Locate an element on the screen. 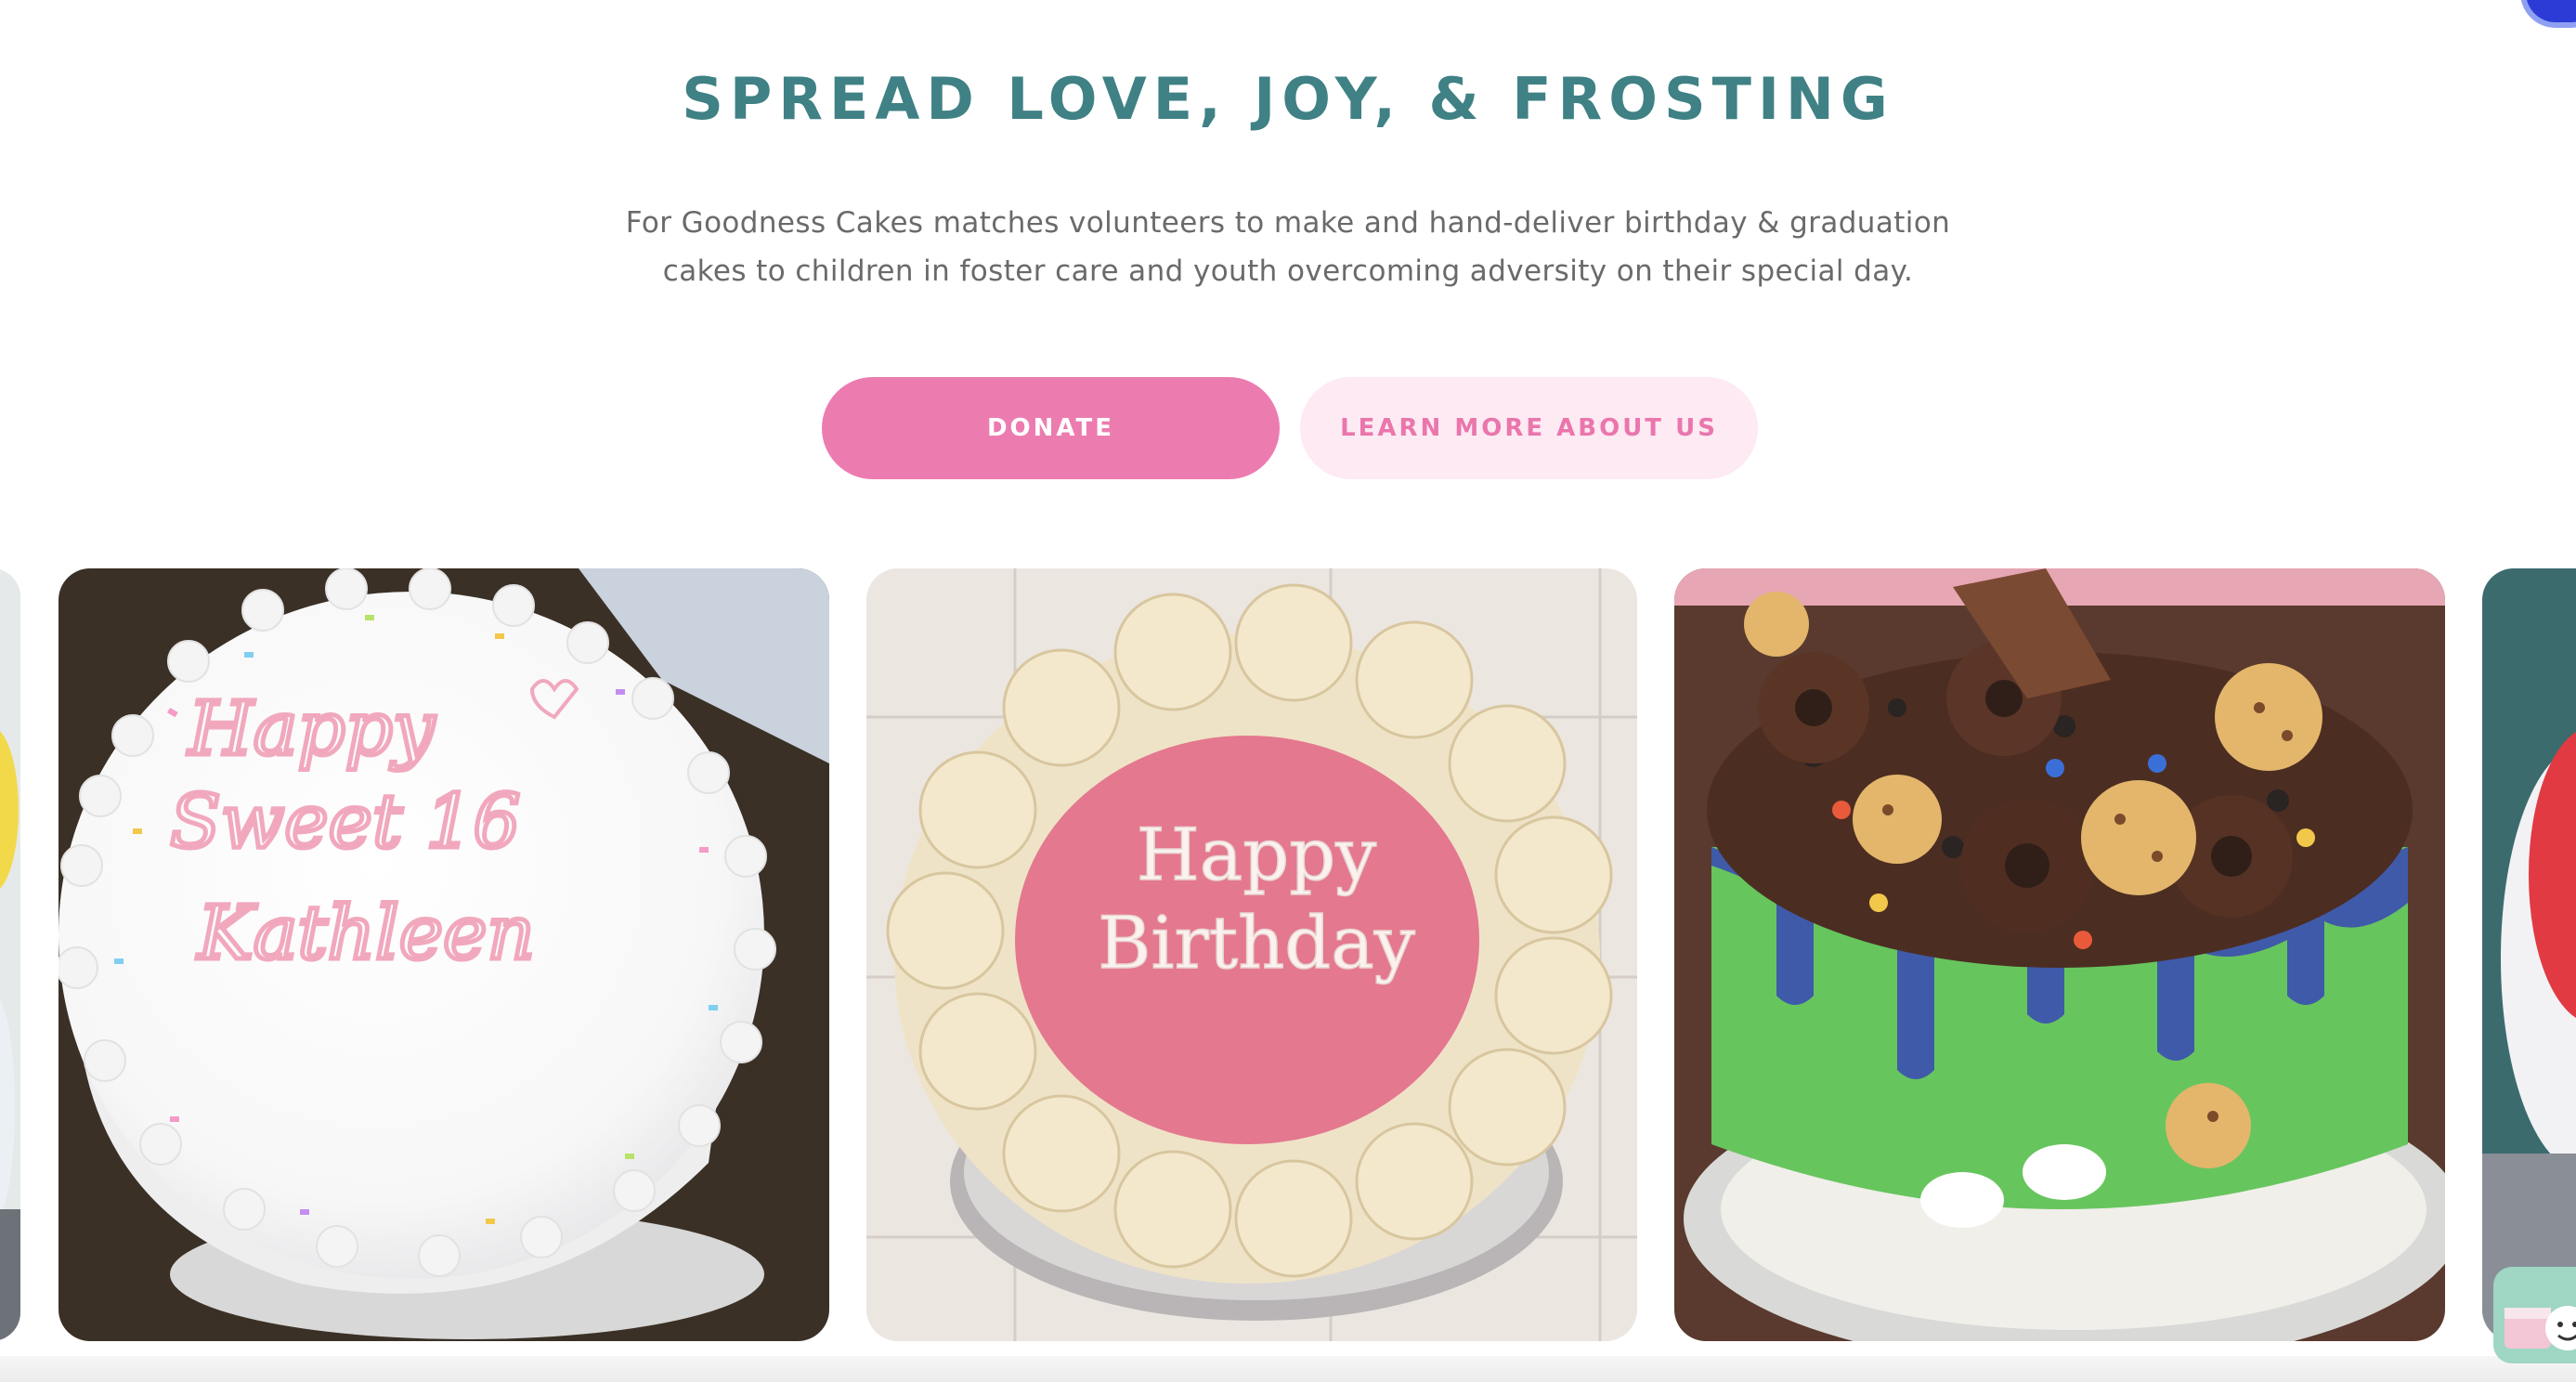 The height and width of the screenshot is (1382, 2576). donate-button: DONATE is located at coordinates (1051, 428).